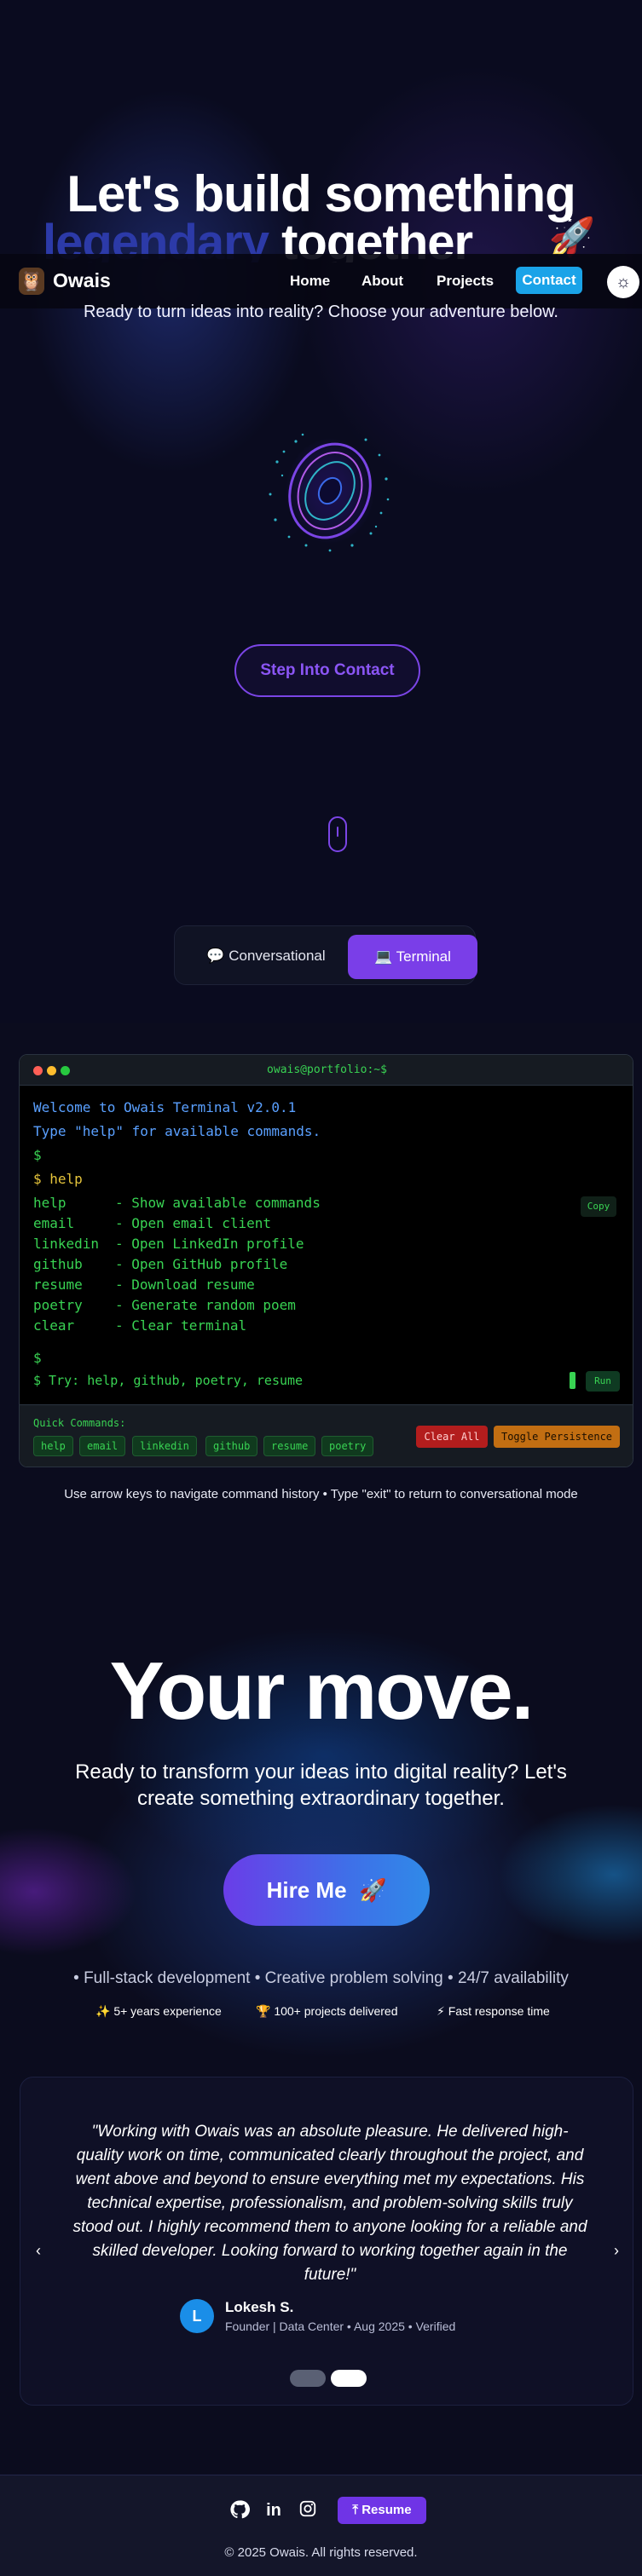 The height and width of the screenshot is (2576, 642). I want to click on hero-title: Let's build something, so click(321, 193).